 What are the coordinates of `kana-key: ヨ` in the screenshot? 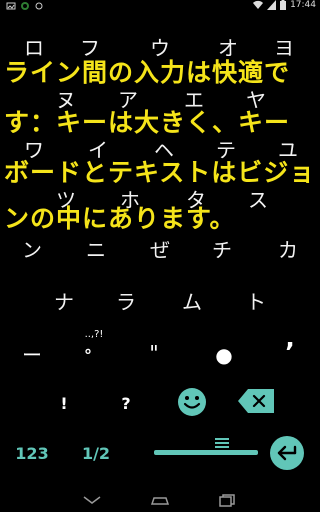 It's located at (284, 48).